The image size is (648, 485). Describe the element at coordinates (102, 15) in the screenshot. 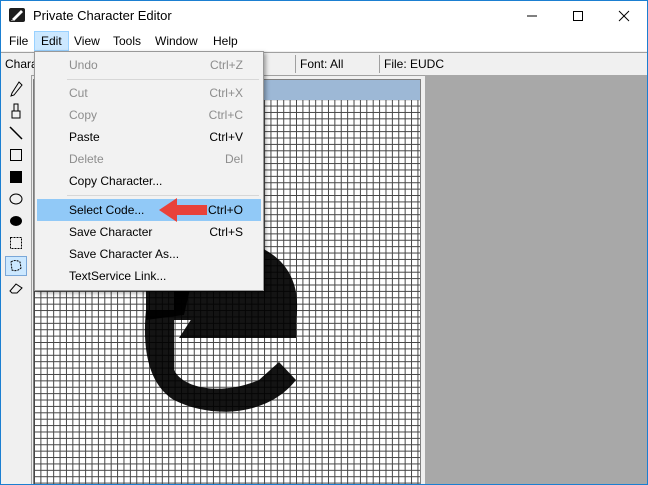

I see `window-title: Private Character Editor` at that location.